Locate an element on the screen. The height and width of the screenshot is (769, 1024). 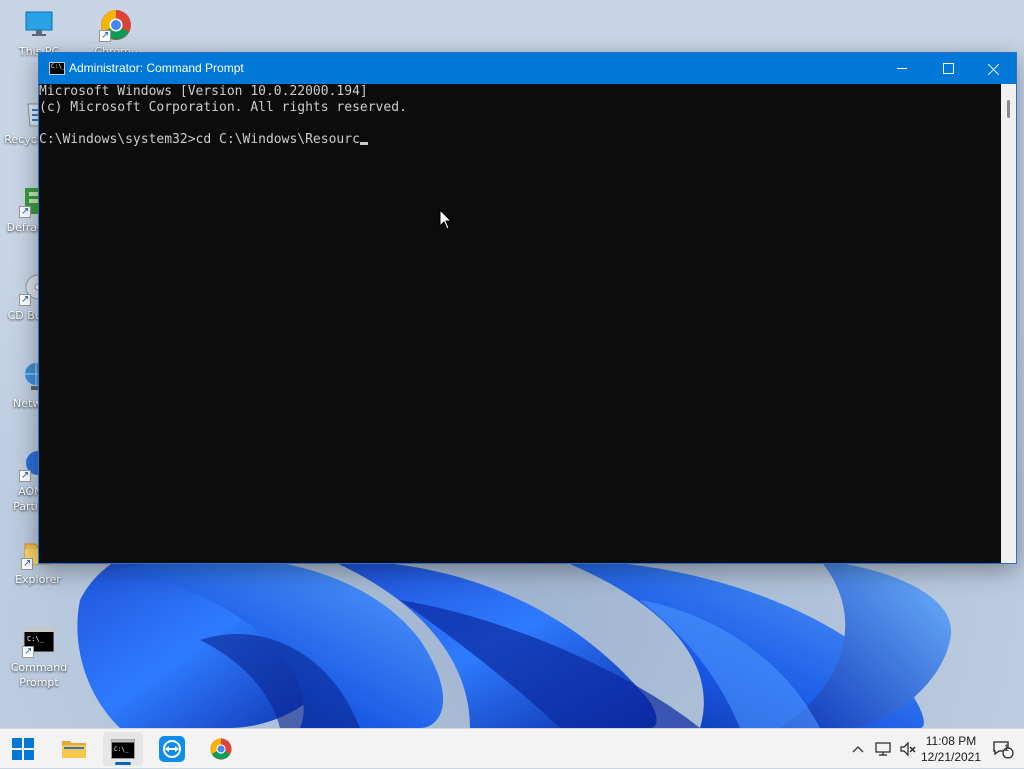
scrollbar-thumb is located at coordinates (1008, 109).